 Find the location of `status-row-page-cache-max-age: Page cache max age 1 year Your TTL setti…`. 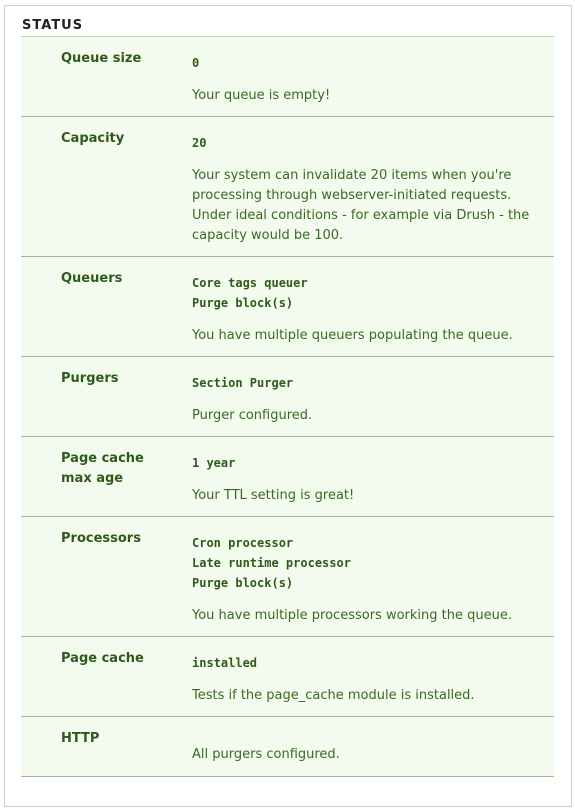

status-row-page-cache-max-age: Page cache max age 1 year Your TTL setti… is located at coordinates (287, 477).